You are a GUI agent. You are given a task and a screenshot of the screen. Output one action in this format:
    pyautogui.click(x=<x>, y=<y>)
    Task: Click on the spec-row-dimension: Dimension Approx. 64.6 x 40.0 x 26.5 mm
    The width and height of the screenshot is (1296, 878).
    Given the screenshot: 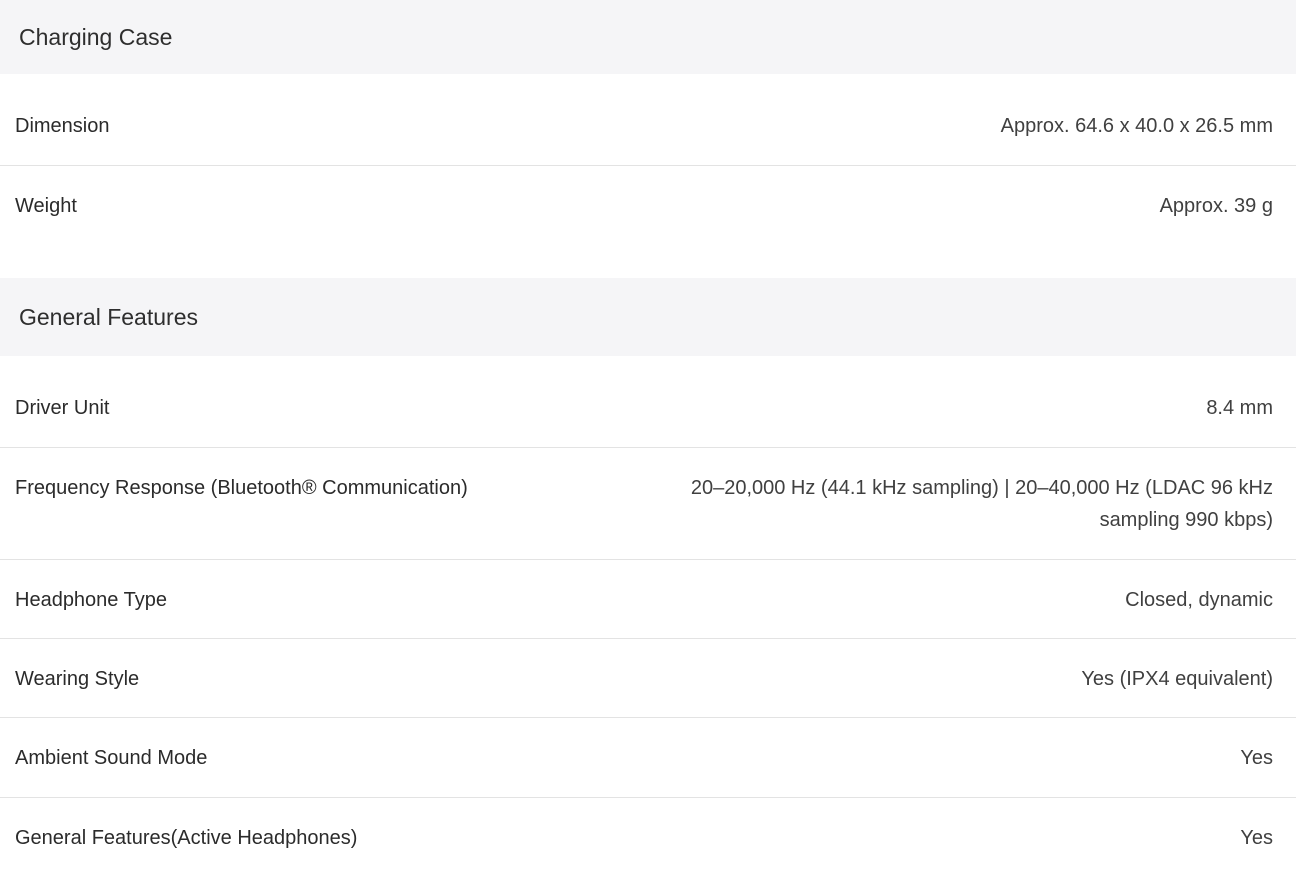 What is the action you would take?
    pyautogui.click(x=648, y=120)
    